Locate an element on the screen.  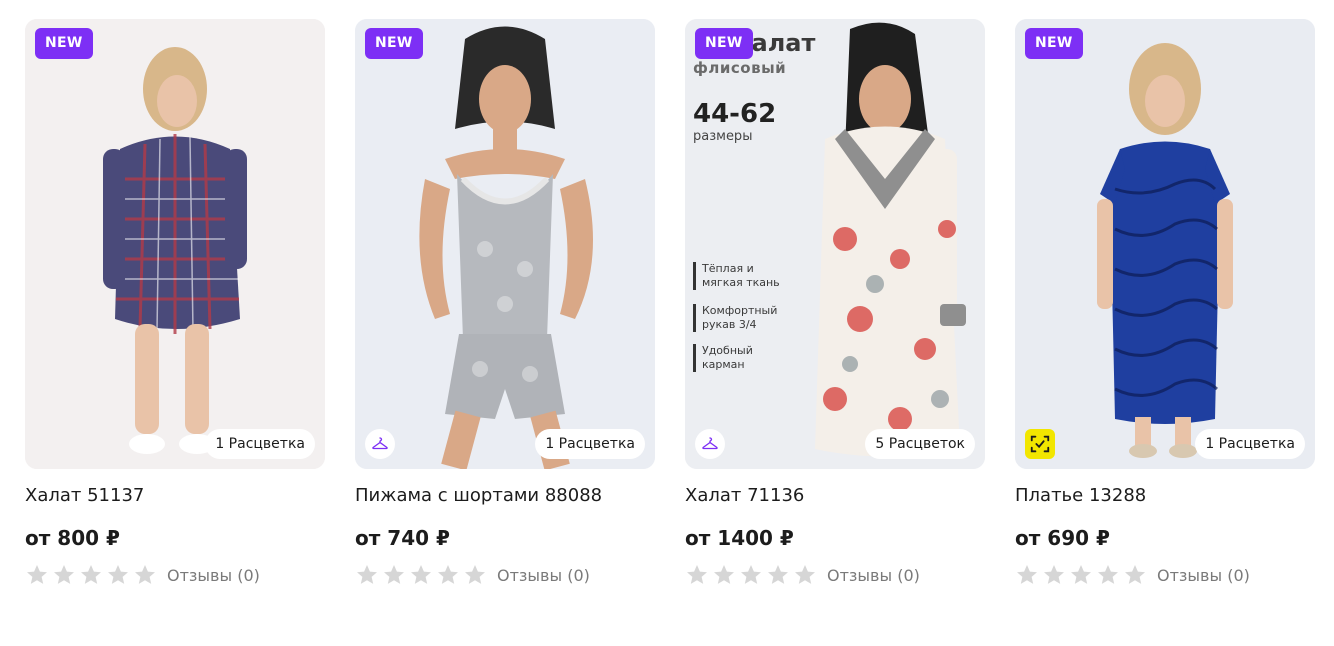
promo-feature: Комфортный рукав 3/4 is located at coordinates (735, 318).